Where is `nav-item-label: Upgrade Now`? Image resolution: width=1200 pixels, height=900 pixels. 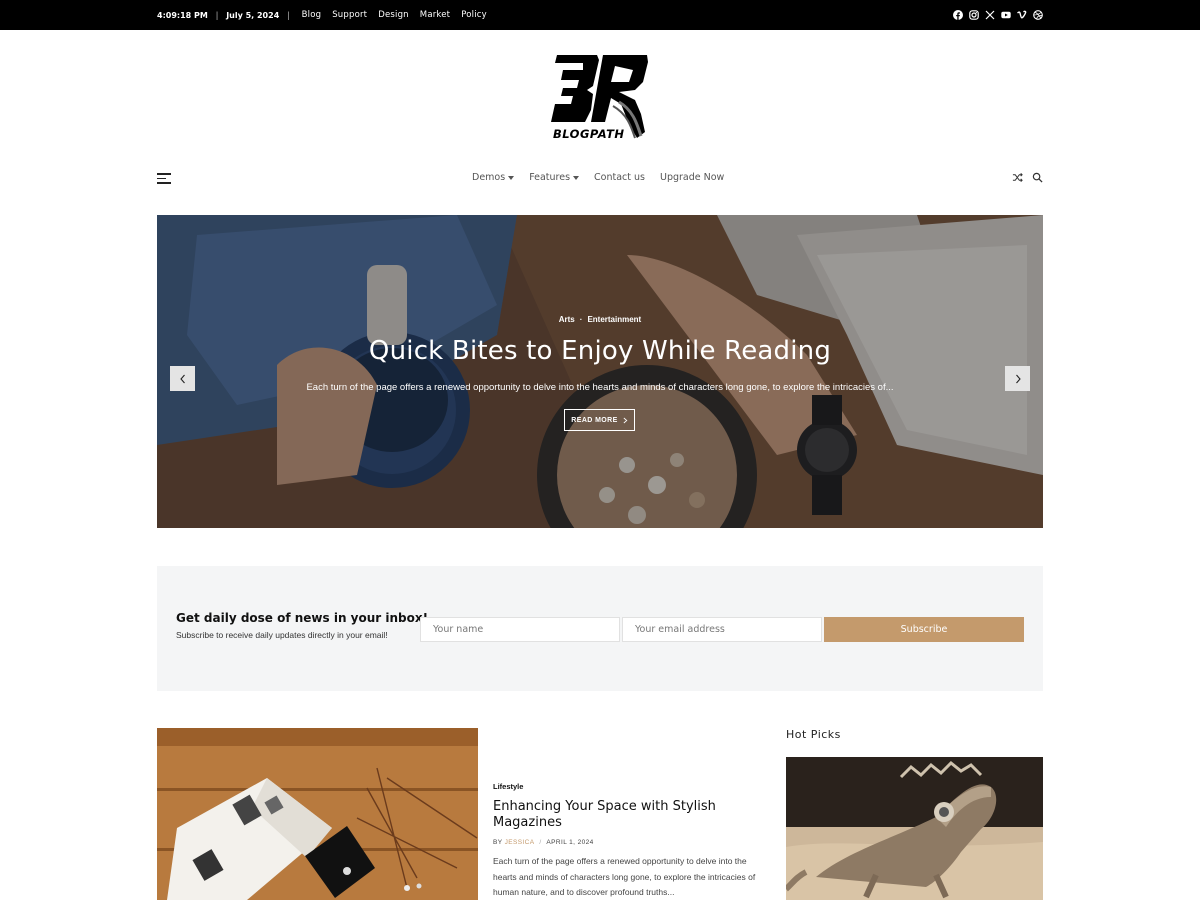
nav-item-label: Upgrade Now is located at coordinates (692, 177).